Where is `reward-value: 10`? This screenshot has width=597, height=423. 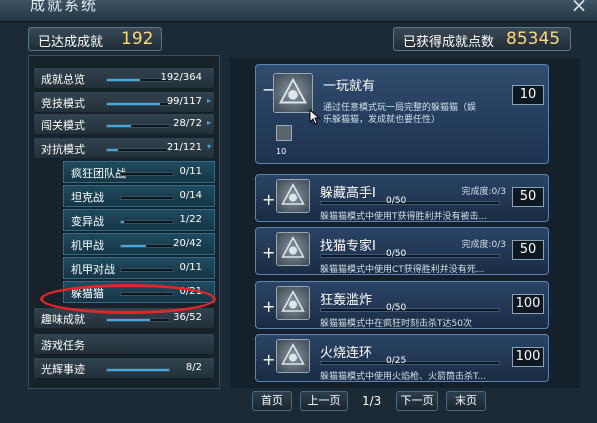 reward-value: 10 is located at coordinates (281, 151).